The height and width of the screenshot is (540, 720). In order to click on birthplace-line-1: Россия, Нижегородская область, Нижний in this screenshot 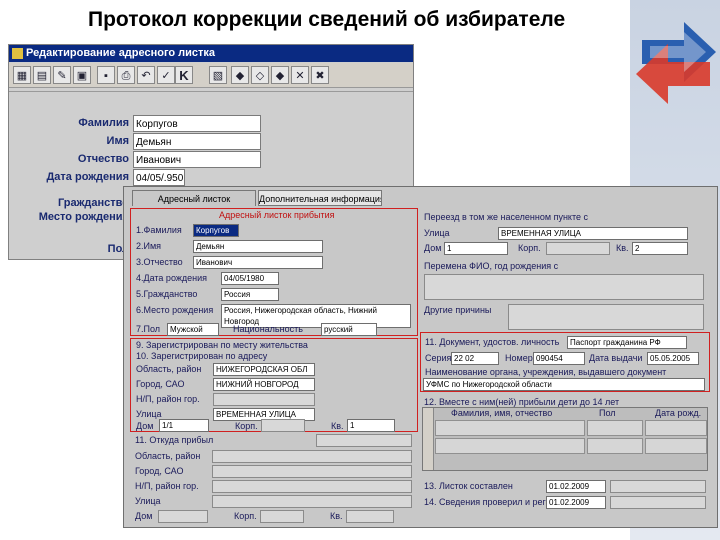, I will do `click(301, 310)`.